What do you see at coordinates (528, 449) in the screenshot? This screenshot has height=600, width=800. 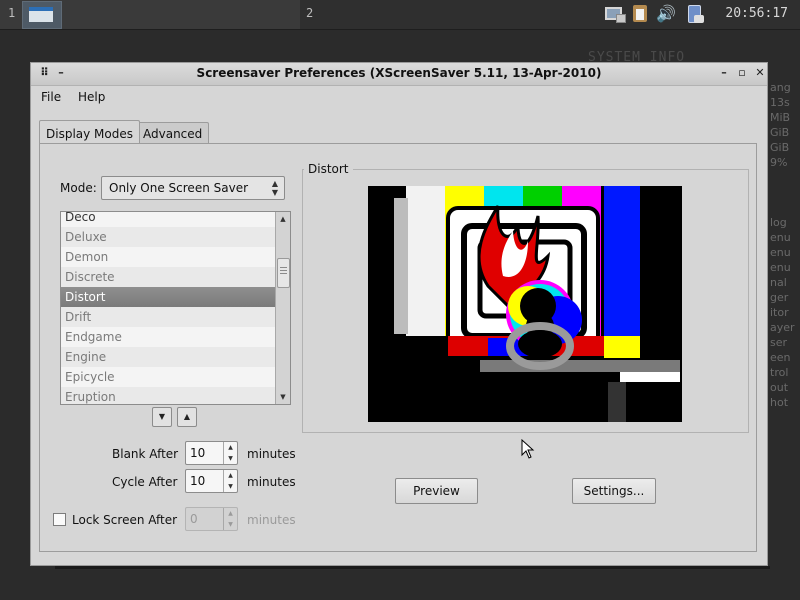 I see `mouse-cursor-icon` at bounding box center [528, 449].